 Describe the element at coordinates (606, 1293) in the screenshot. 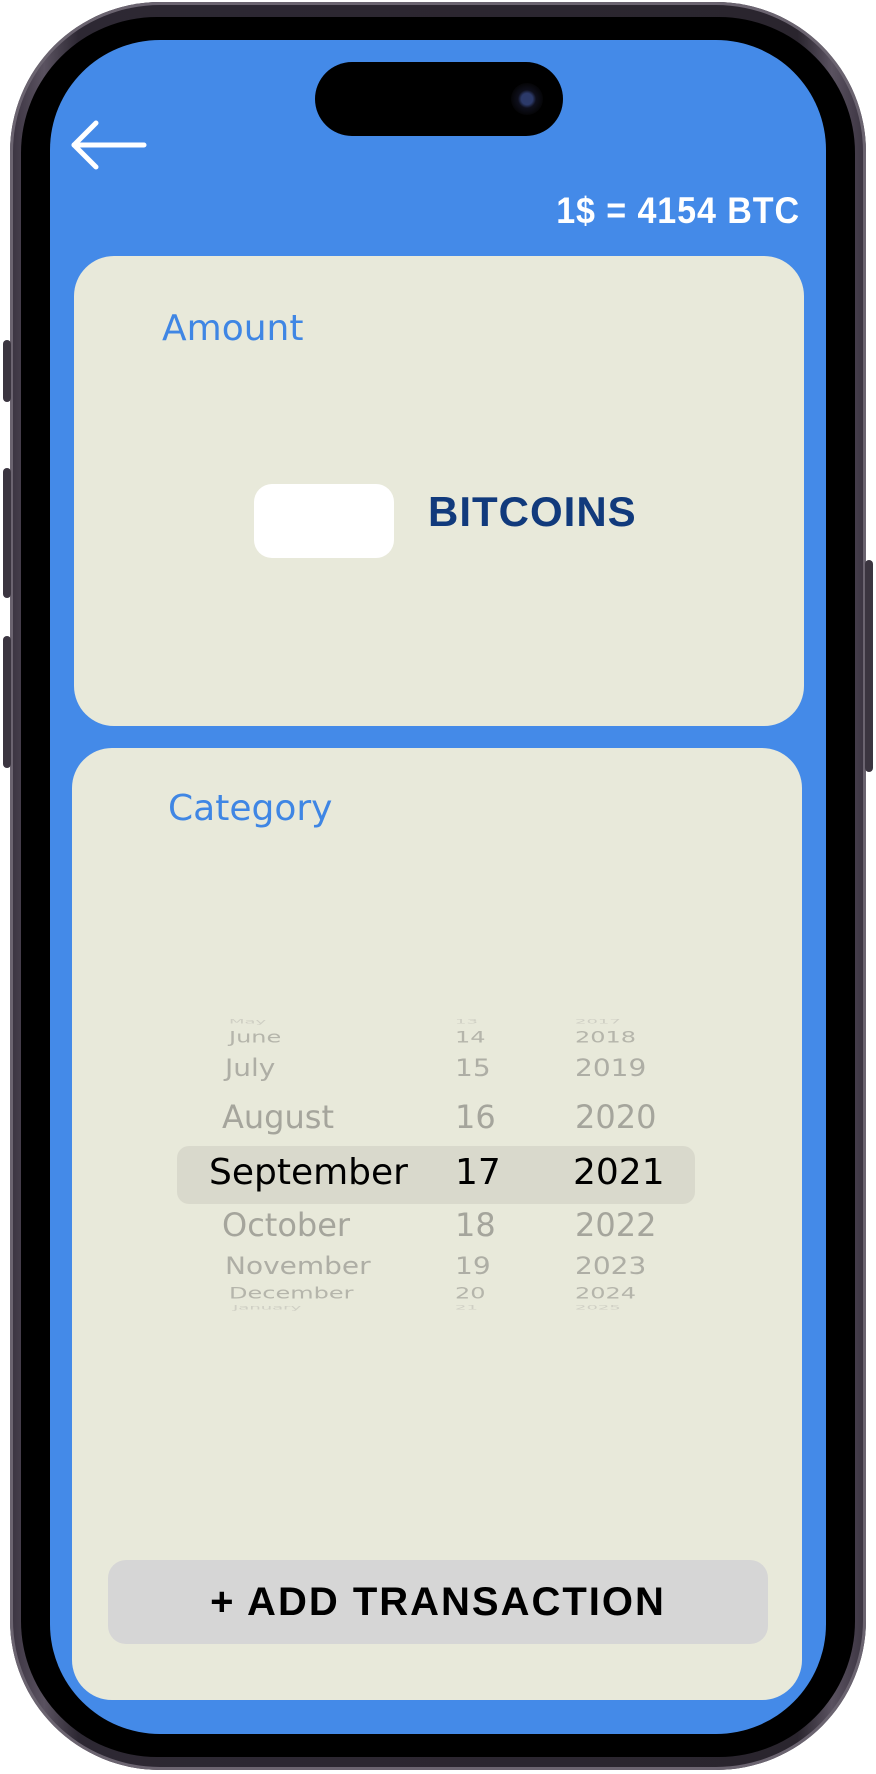

I see `picker-year: 2024` at that location.